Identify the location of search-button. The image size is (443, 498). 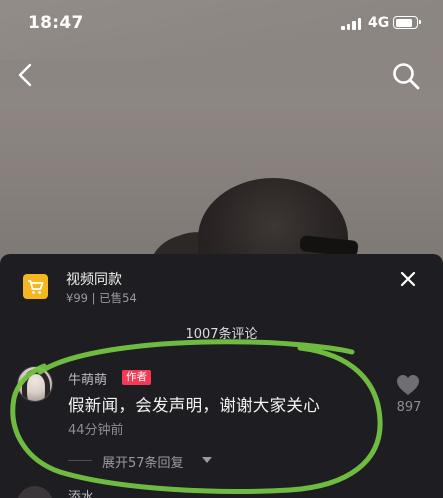
(406, 76).